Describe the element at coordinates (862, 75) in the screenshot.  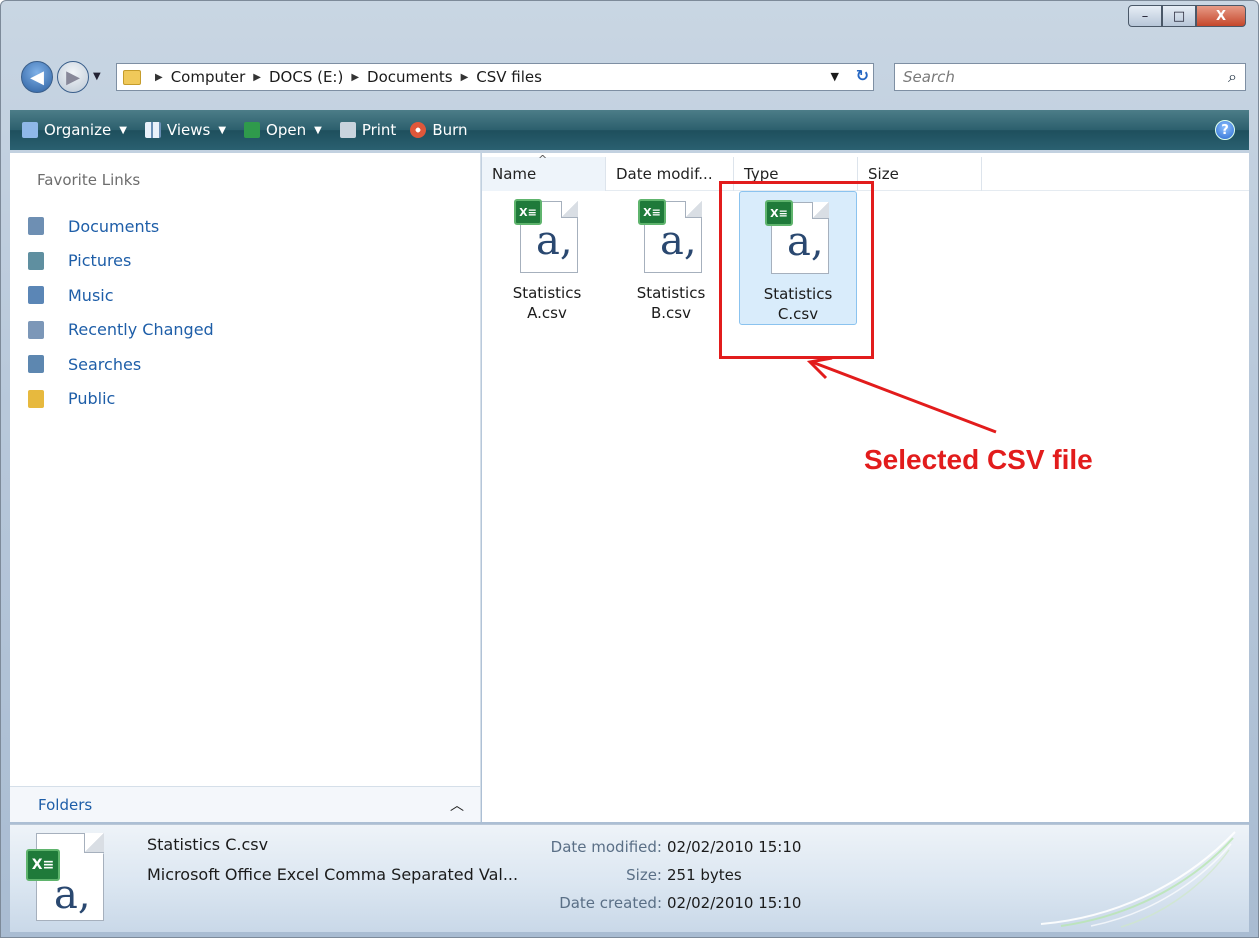
I see `refresh-icon: ↻` at that location.